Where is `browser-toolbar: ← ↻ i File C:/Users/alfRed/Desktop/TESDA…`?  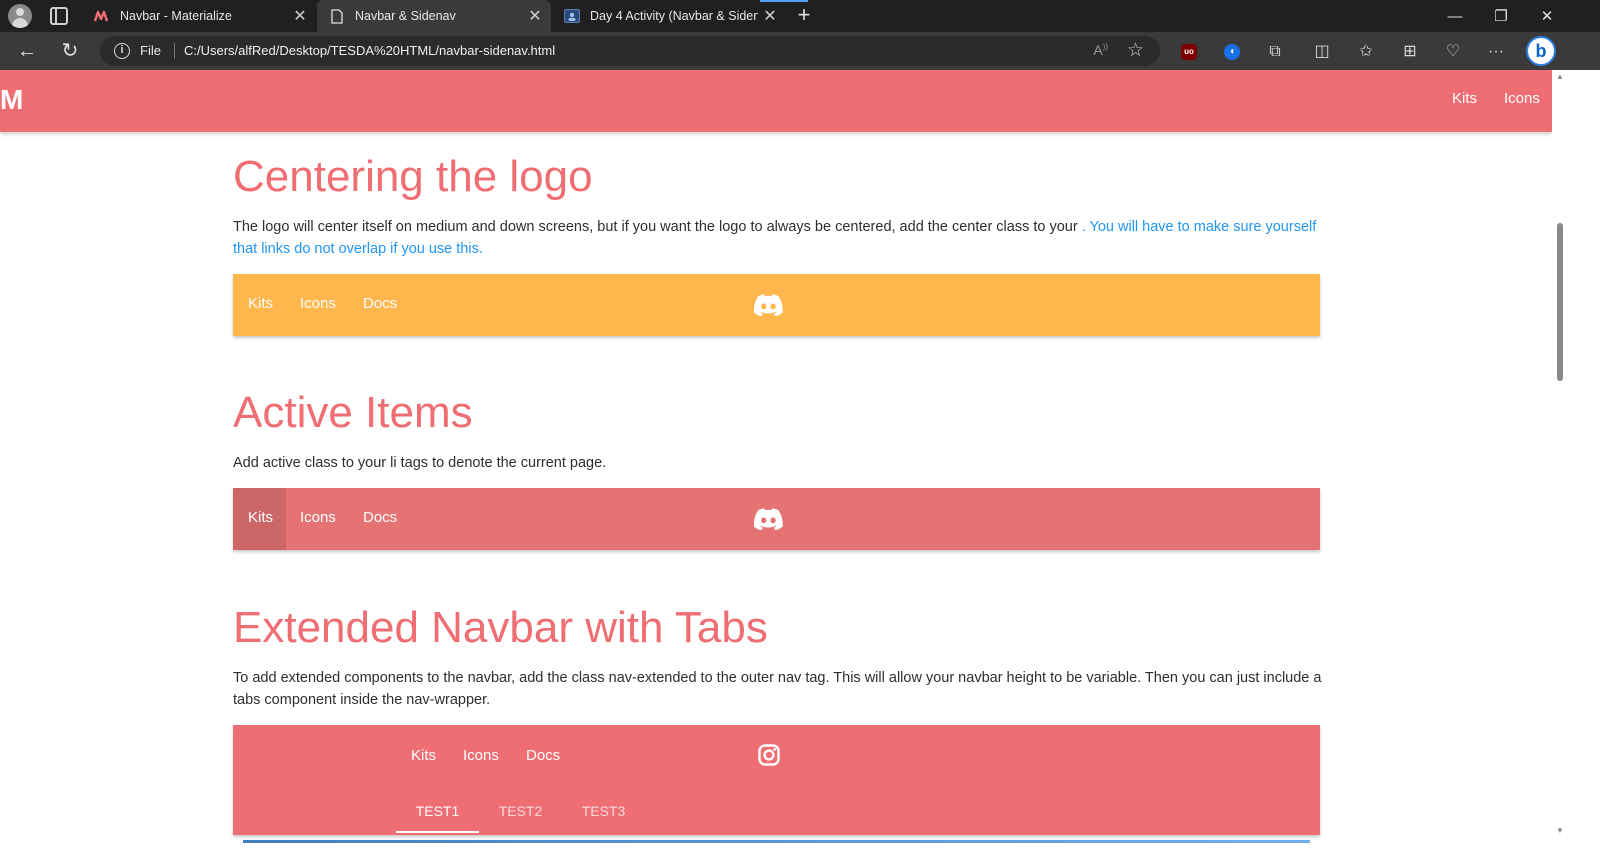 browser-toolbar: ← ↻ i File C:/Users/alfRed/Desktop/TESDA… is located at coordinates (800, 51).